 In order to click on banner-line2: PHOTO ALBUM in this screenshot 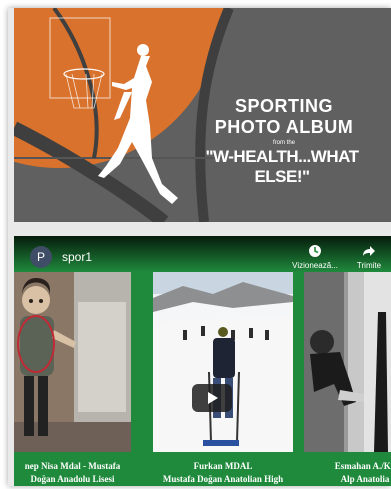, I will do `click(284, 127)`.